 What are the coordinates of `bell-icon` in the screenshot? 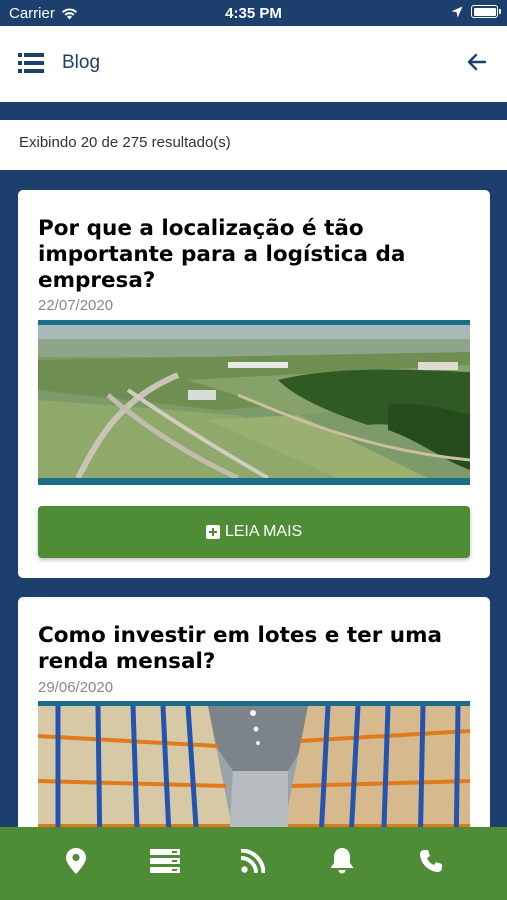 It's located at (342, 860).